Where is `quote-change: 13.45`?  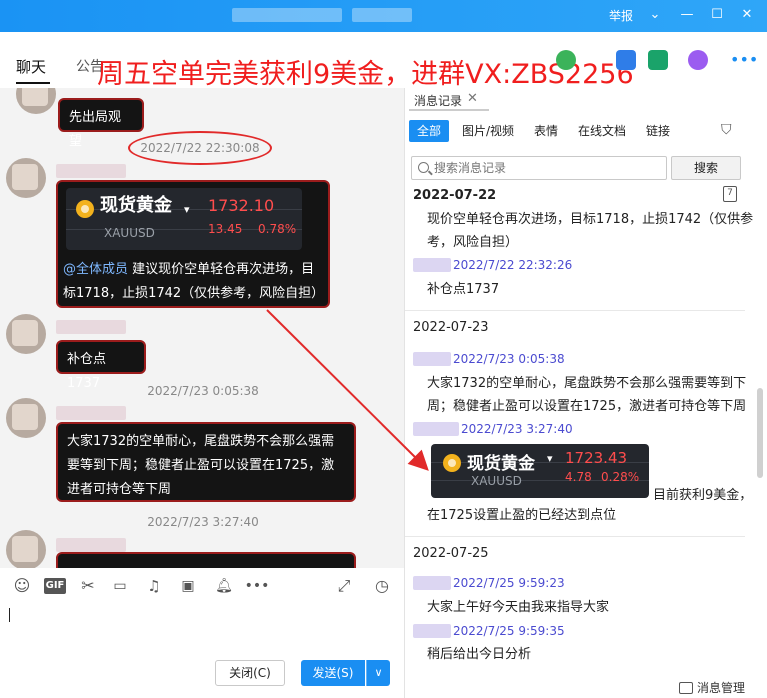 quote-change: 13.45 is located at coordinates (225, 229).